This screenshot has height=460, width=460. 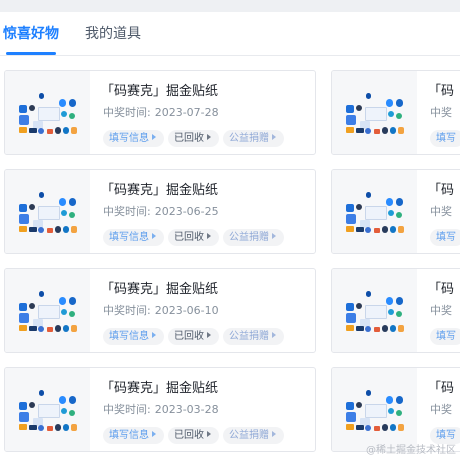 I want to click on top-strip, so click(x=230, y=6).